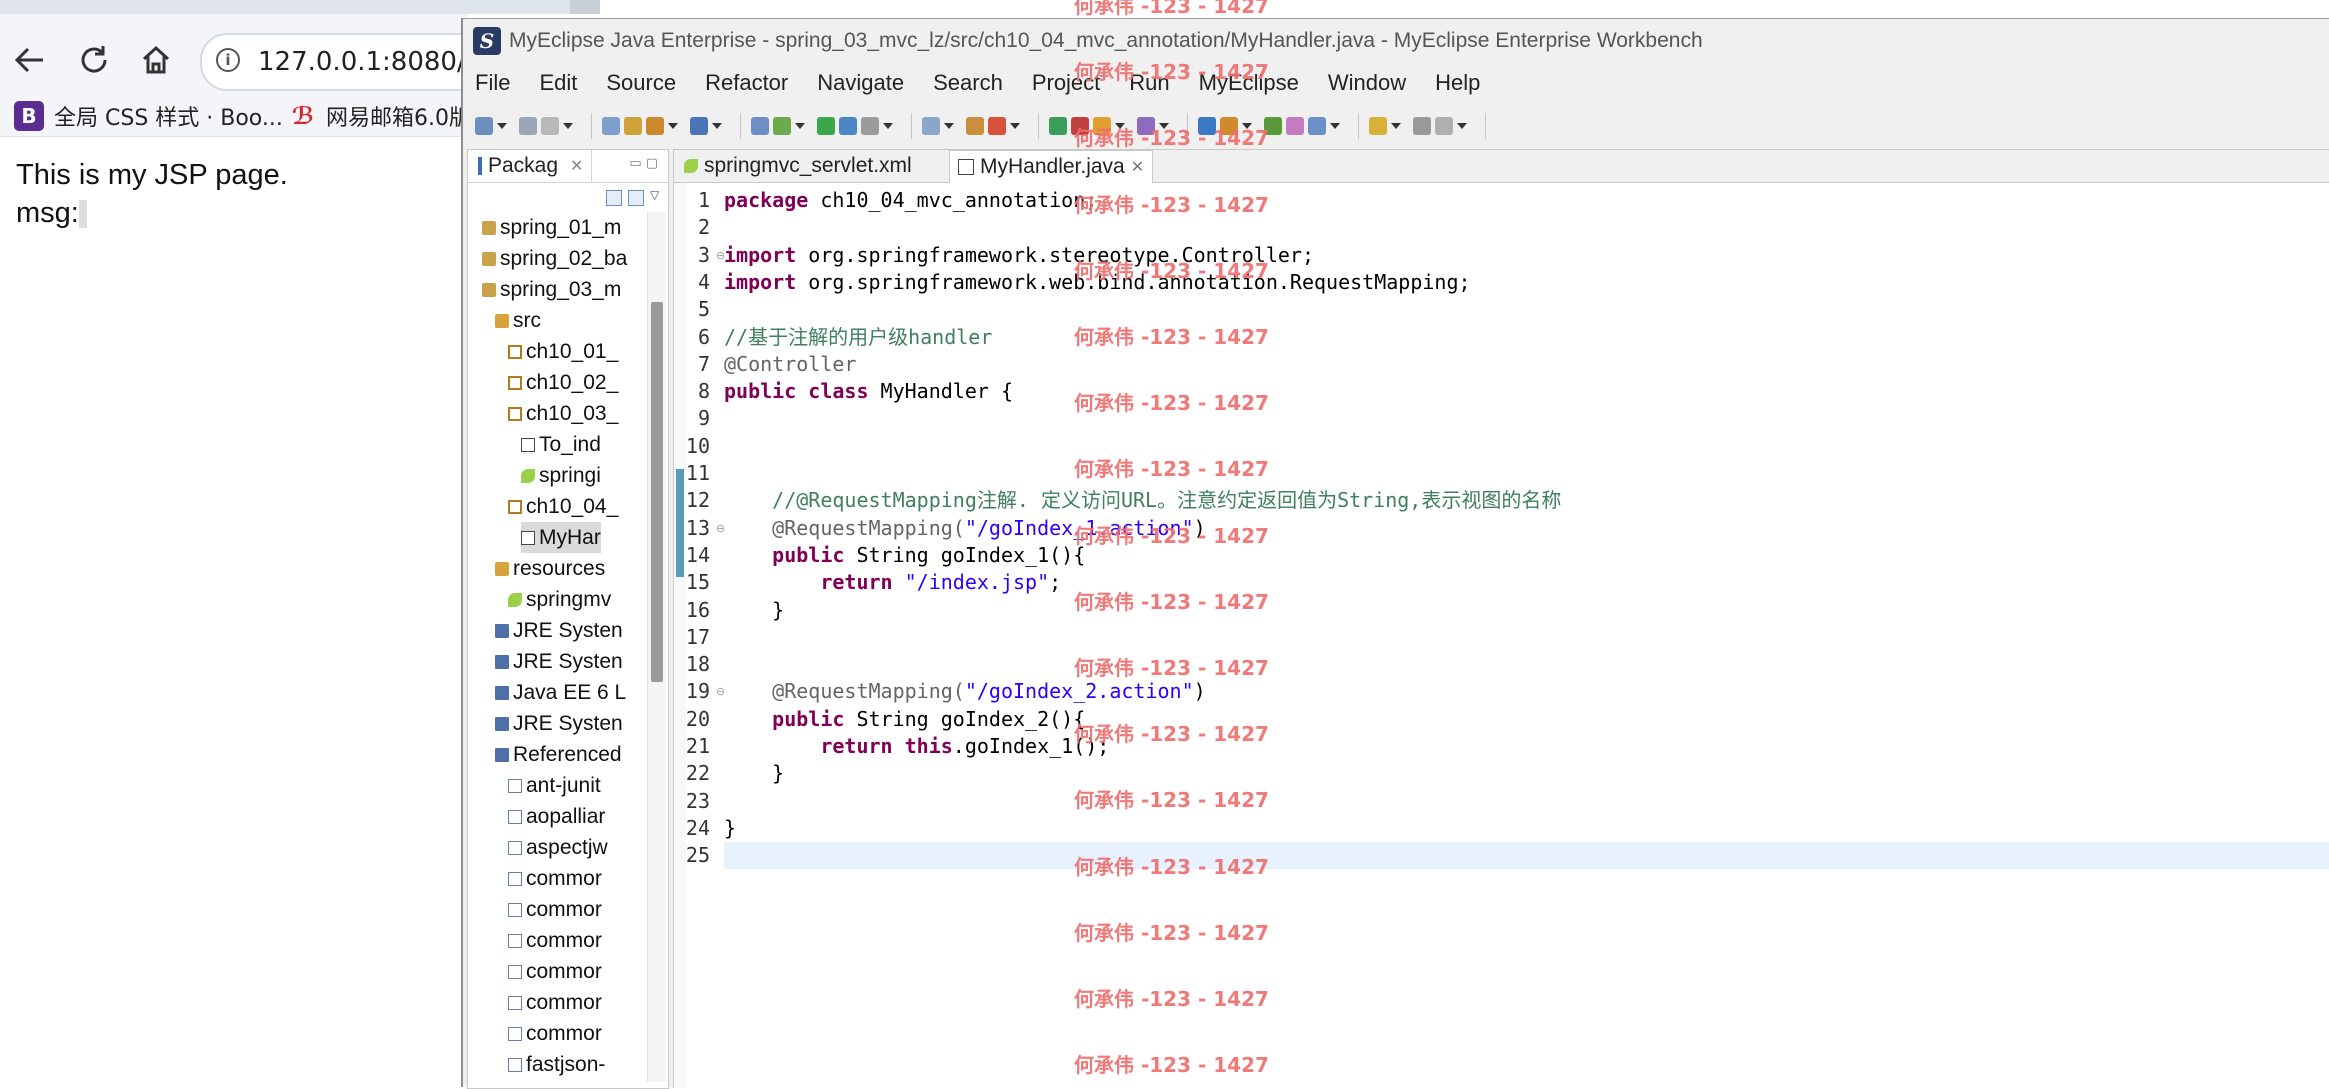 This screenshot has width=2329, height=1089. Describe the element at coordinates (645, 163) in the screenshot. I see `minimize-maximize-icon: ▭▢` at that location.